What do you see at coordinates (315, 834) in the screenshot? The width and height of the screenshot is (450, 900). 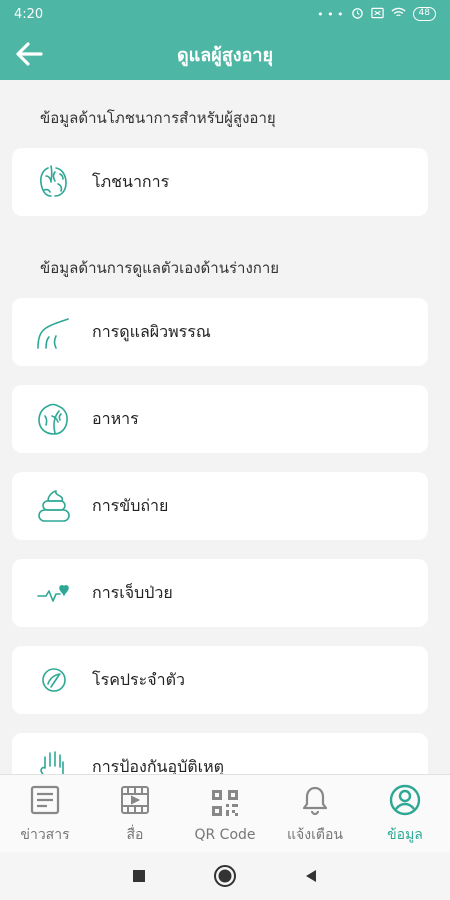 I see `nav-label: แจ้งเตือน` at bounding box center [315, 834].